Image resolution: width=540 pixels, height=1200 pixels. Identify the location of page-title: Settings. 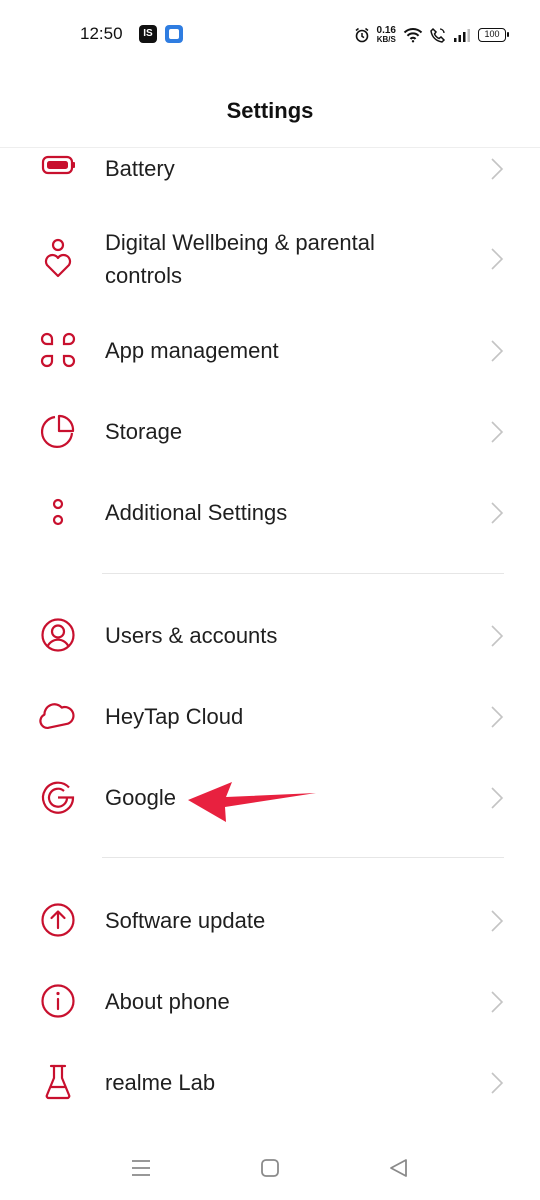
(270, 110).